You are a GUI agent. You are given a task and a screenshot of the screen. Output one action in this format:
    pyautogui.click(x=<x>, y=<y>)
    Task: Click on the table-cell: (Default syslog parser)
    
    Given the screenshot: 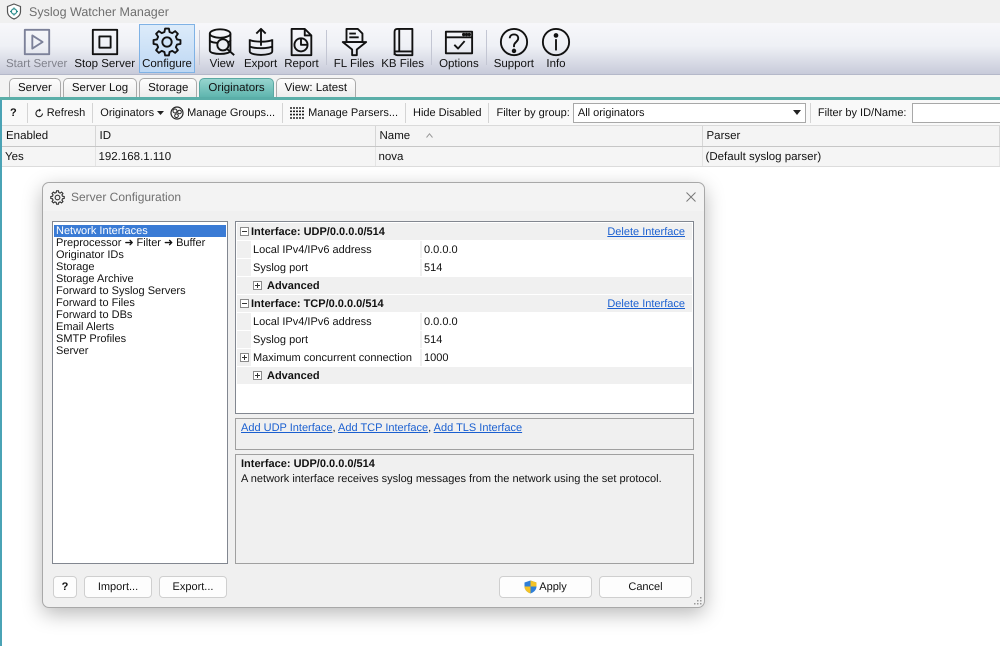 What is the action you would take?
    pyautogui.click(x=851, y=156)
    